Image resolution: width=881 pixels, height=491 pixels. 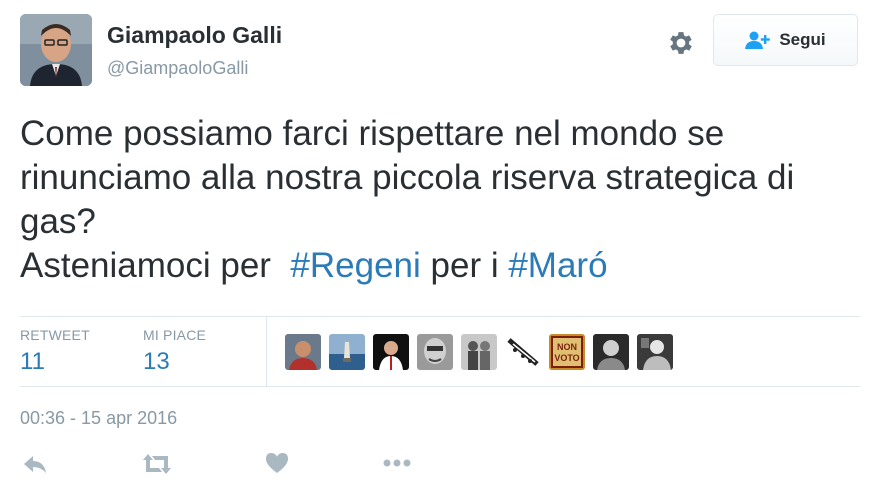 I want to click on avatar, so click(x=56, y=50).